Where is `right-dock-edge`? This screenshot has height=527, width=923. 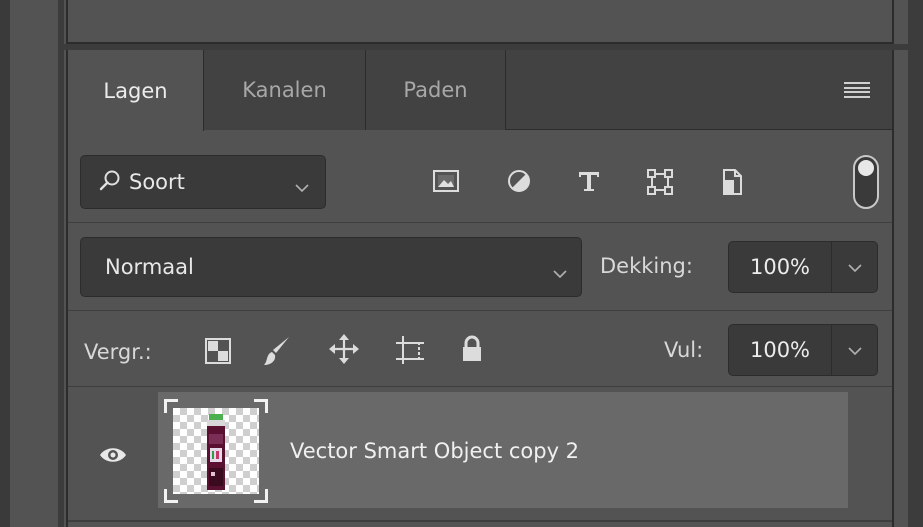
right-dock-edge is located at coordinates (915, 263).